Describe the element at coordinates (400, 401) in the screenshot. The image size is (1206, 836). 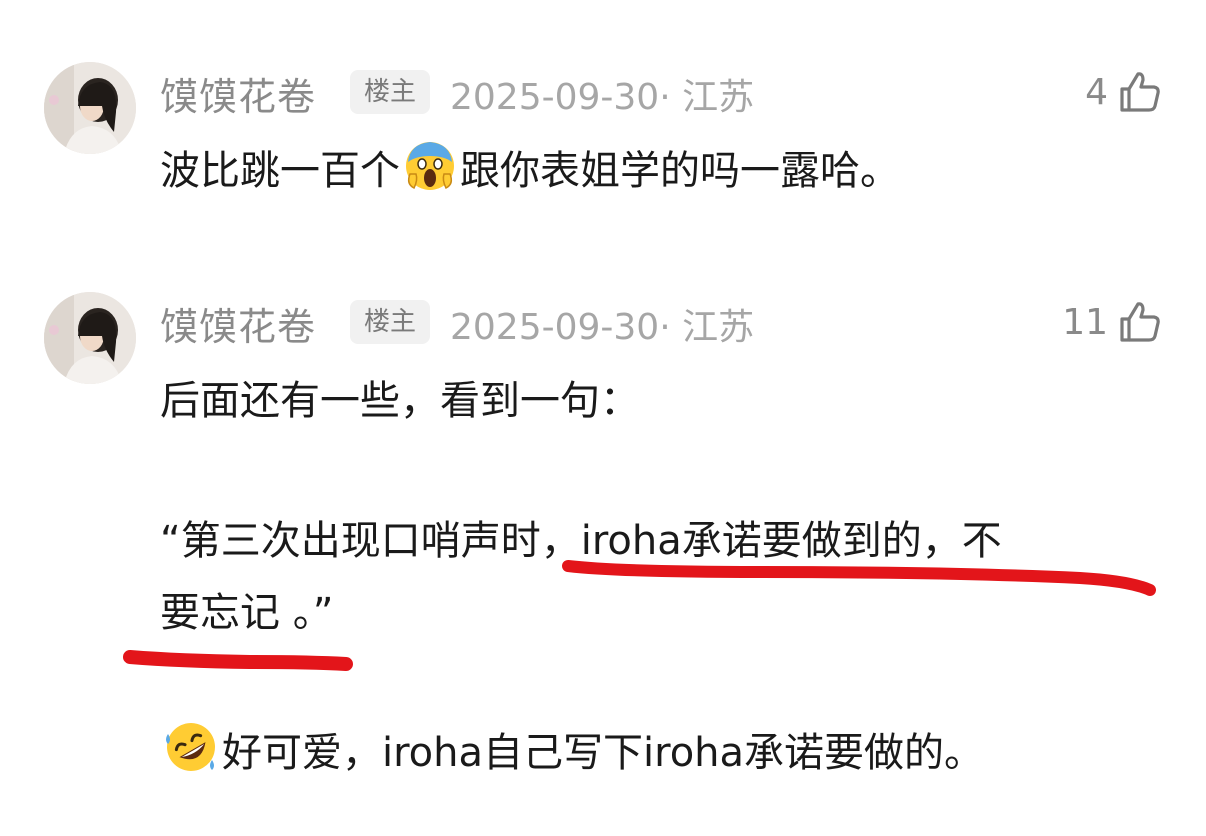
I see `comment-text-line: 后面还有一些，看到一句：` at that location.